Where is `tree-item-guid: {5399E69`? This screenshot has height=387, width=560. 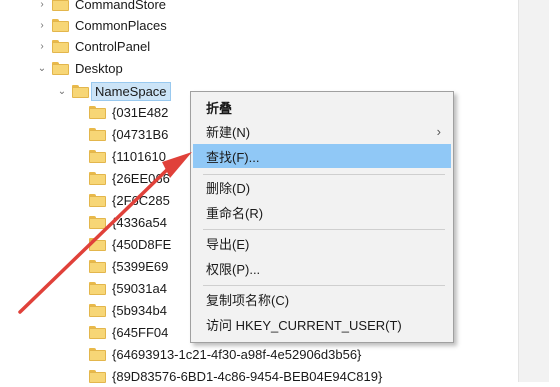 tree-item-guid: {5399E69 is located at coordinates (128, 266).